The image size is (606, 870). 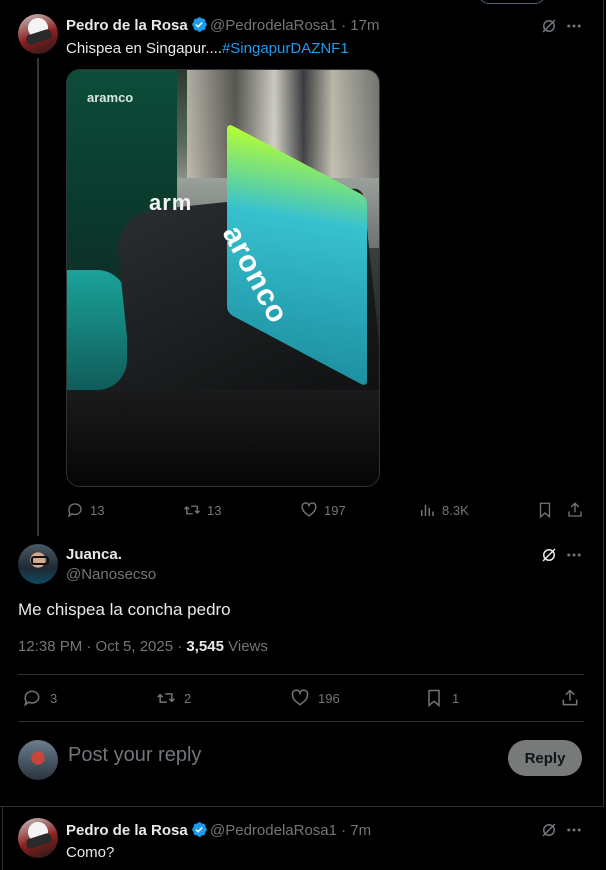 I want to click on thread-line, so click(x=38, y=297).